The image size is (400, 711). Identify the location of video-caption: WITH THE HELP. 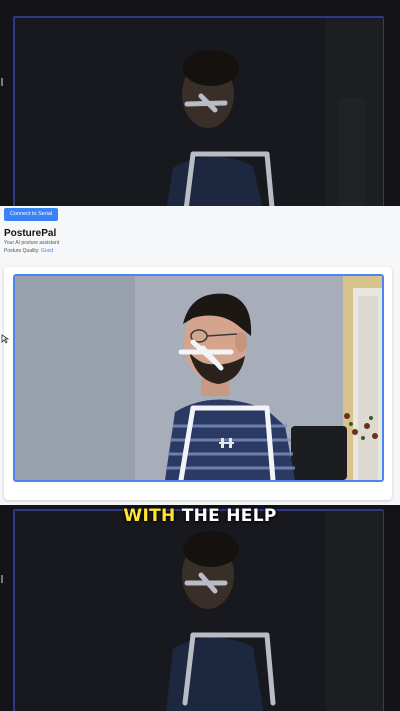
(200, 516).